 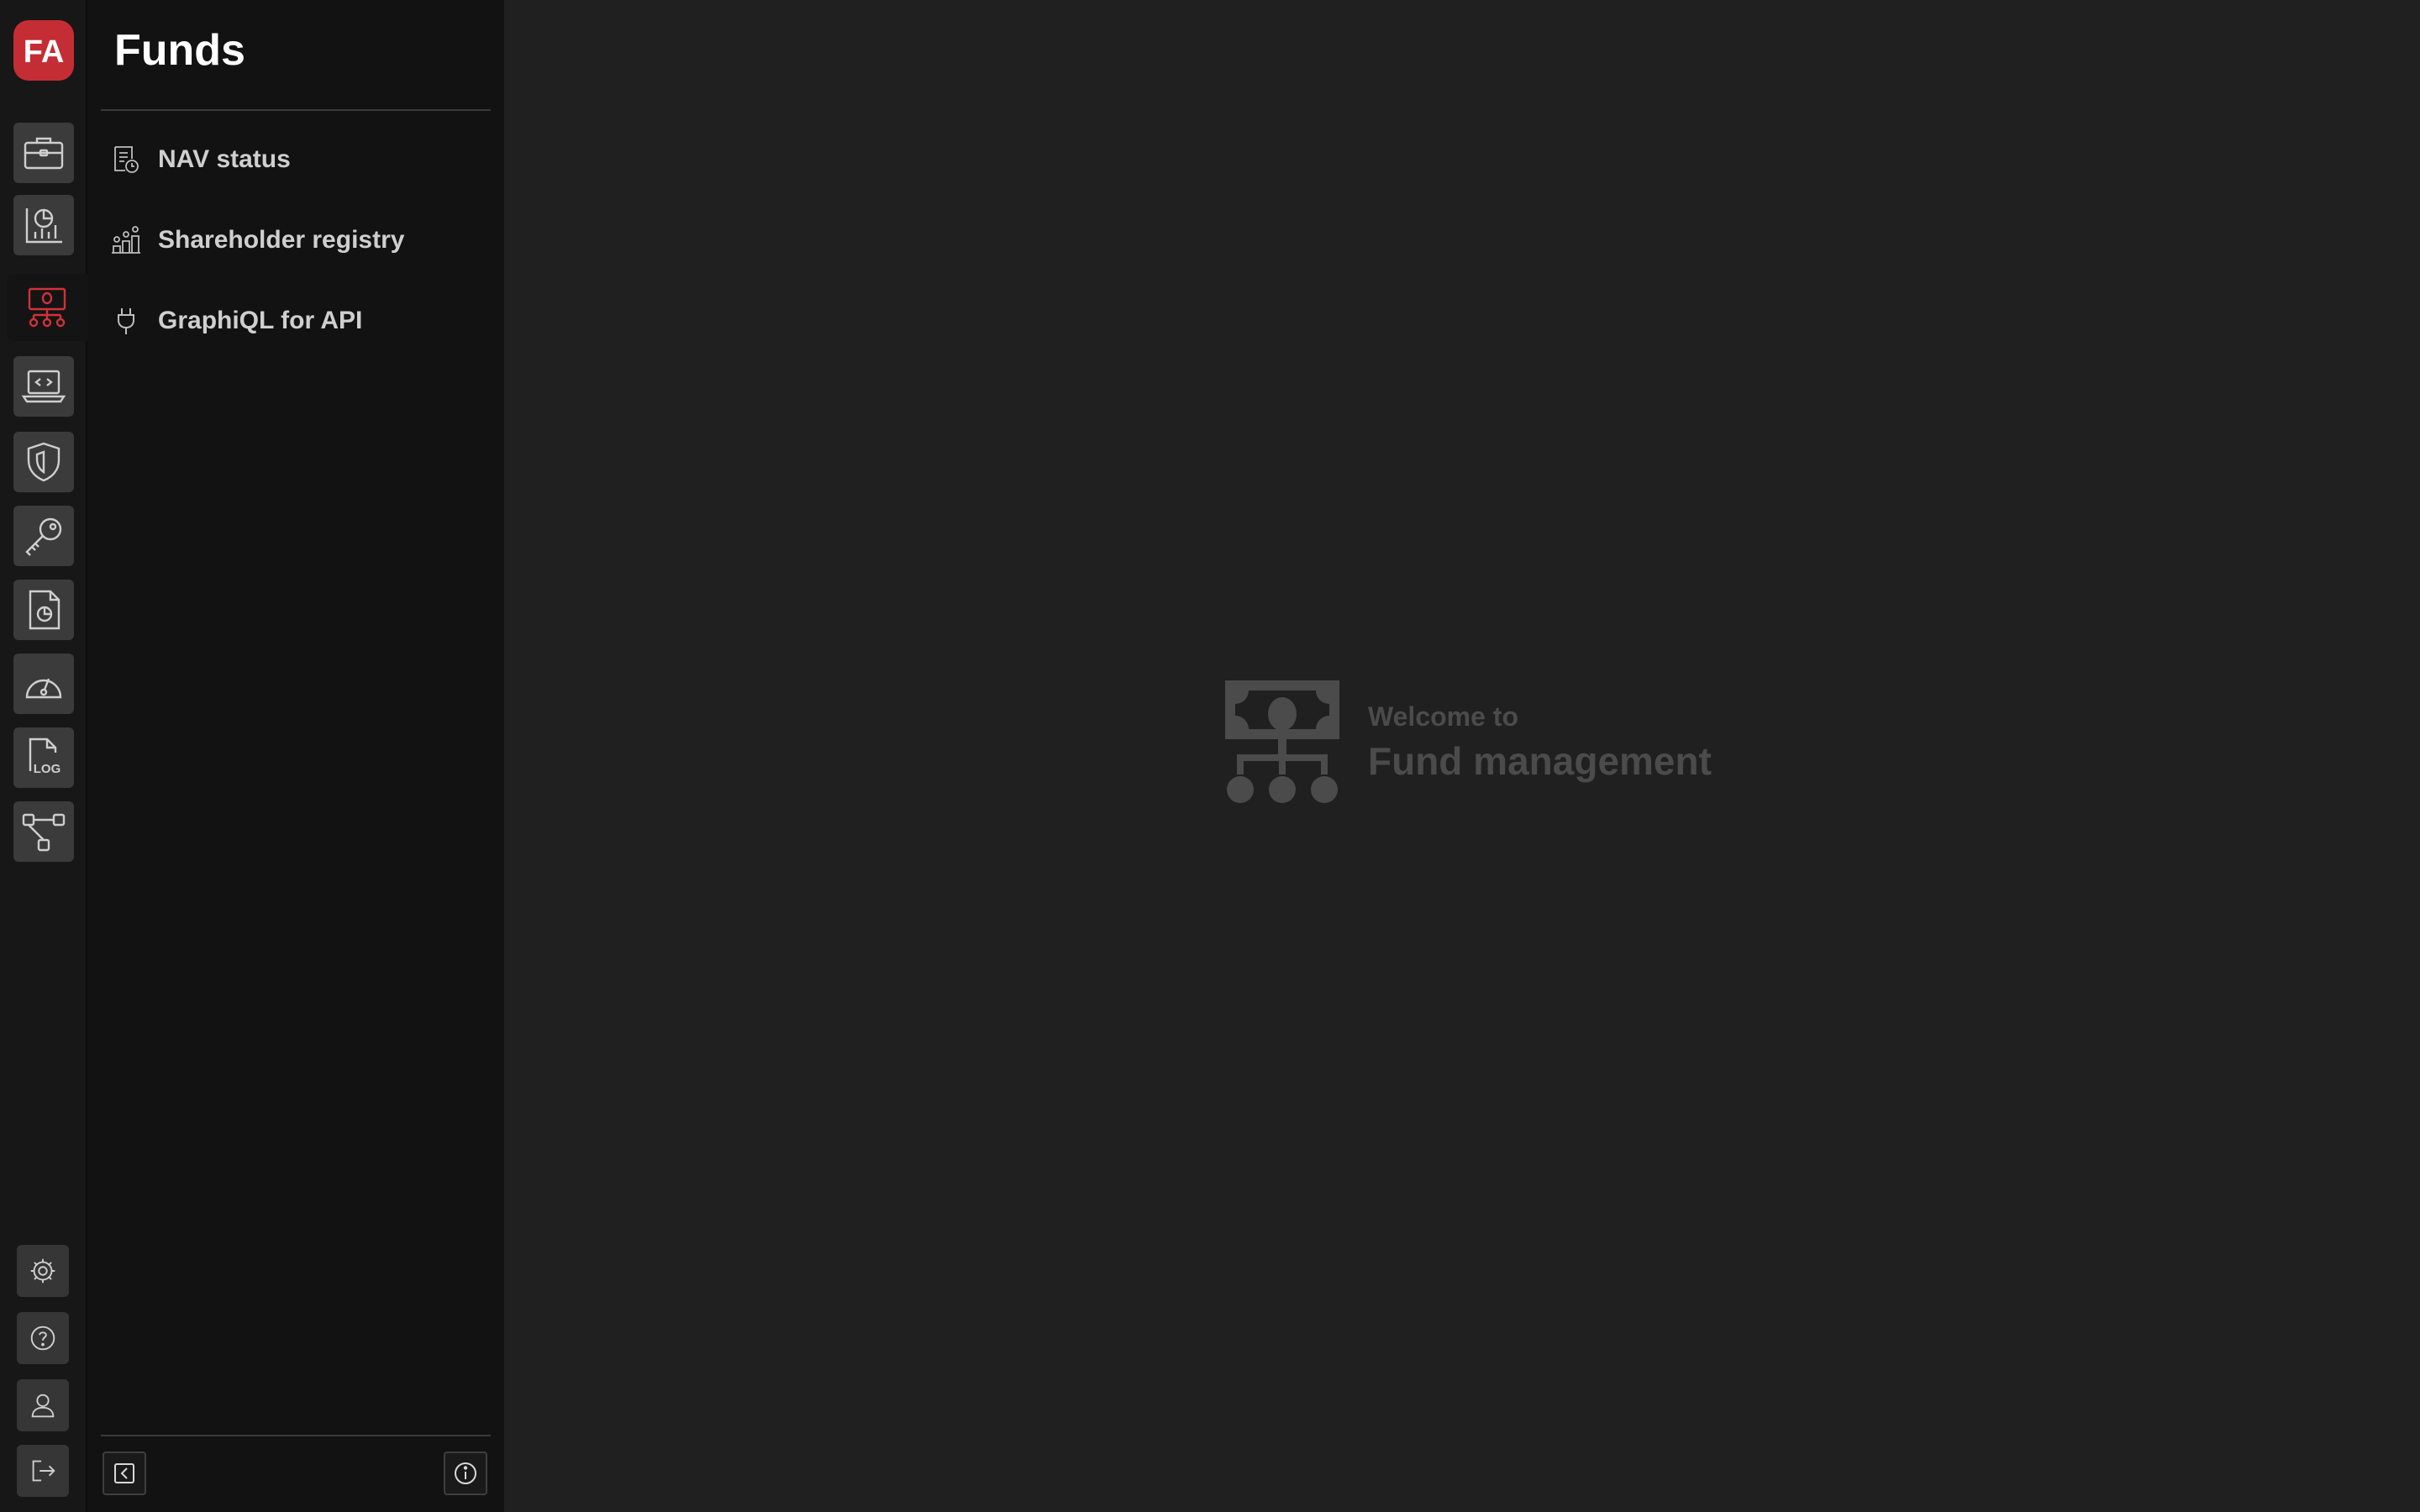 I want to click on welcome-panel: Welcome to Fund management, so click(x=1467, y=742).